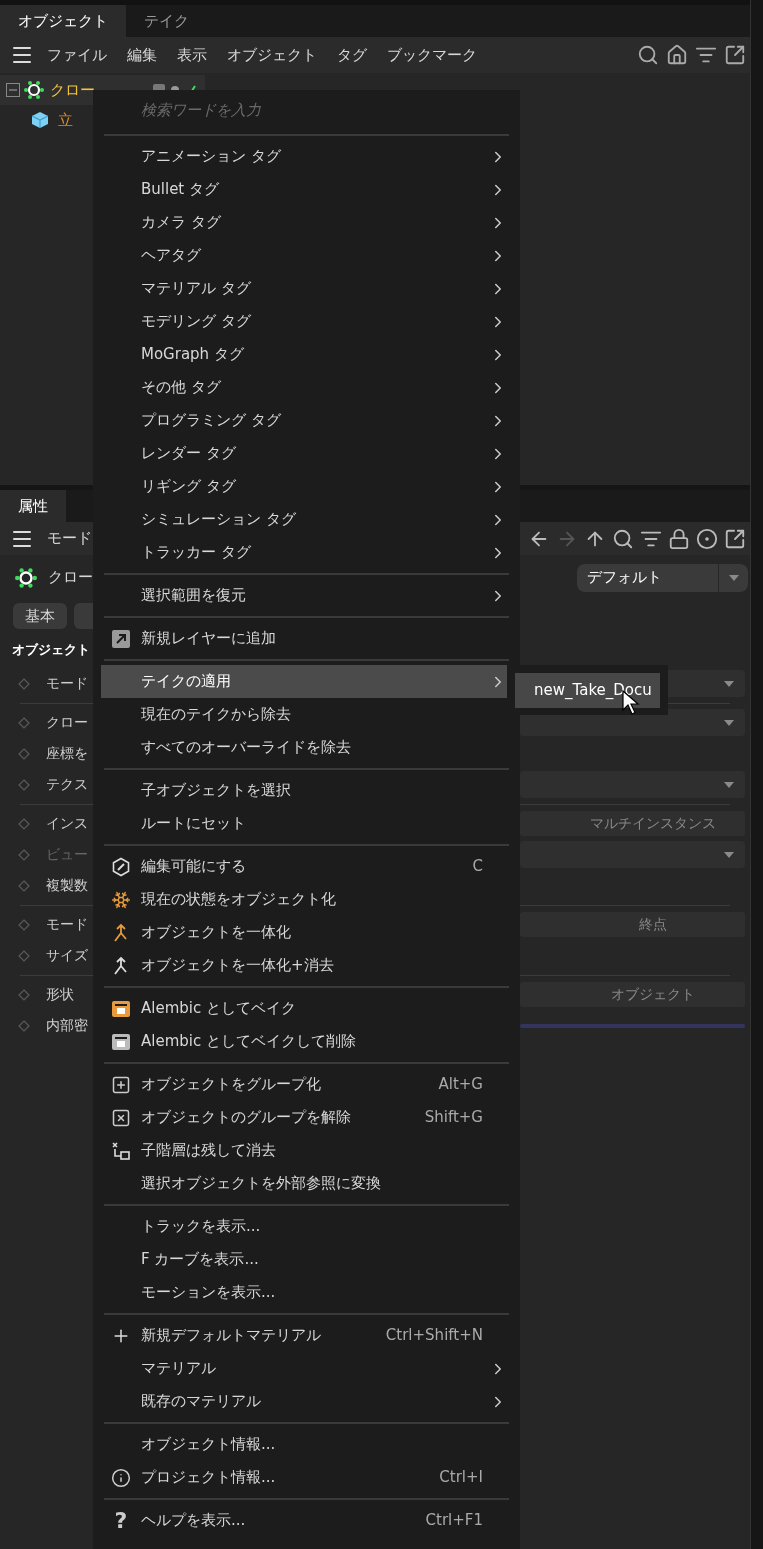  I want to click on menu-item: モデリング タグ, so click(304, 321).